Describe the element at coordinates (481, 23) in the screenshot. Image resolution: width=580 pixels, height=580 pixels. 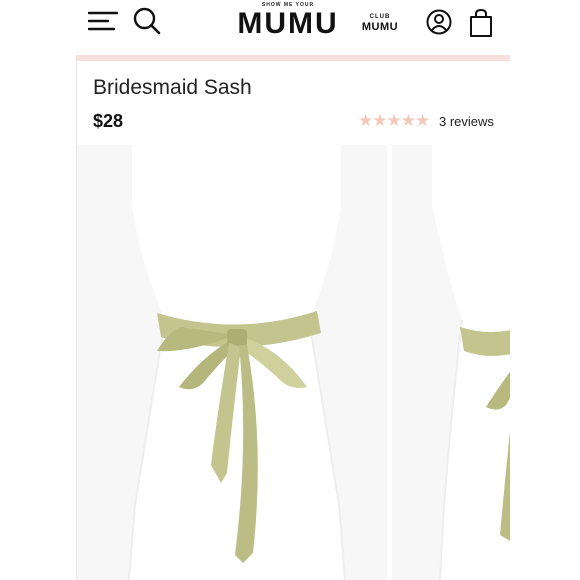
I see `shopping-bag-icon` at that location.